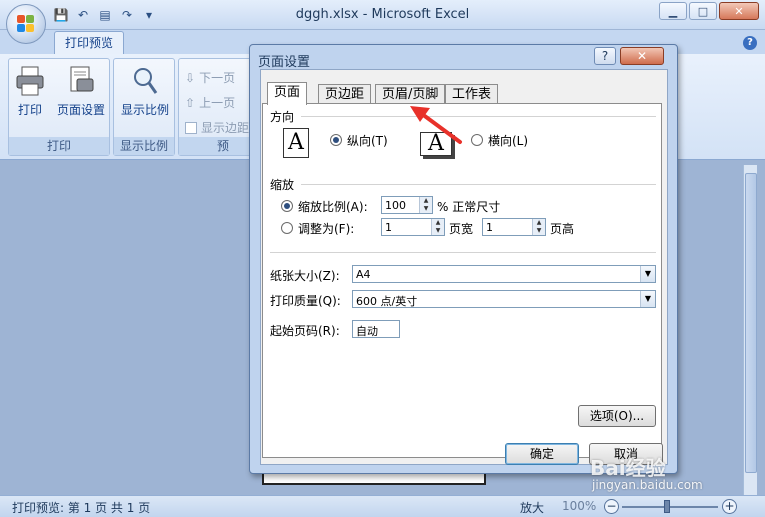 This screenshot has width=765, height=517. What do you see at coordinates (673, 11) in the screenshot?
I see `minimize-button: ▁` at bounding box center [673, 11].